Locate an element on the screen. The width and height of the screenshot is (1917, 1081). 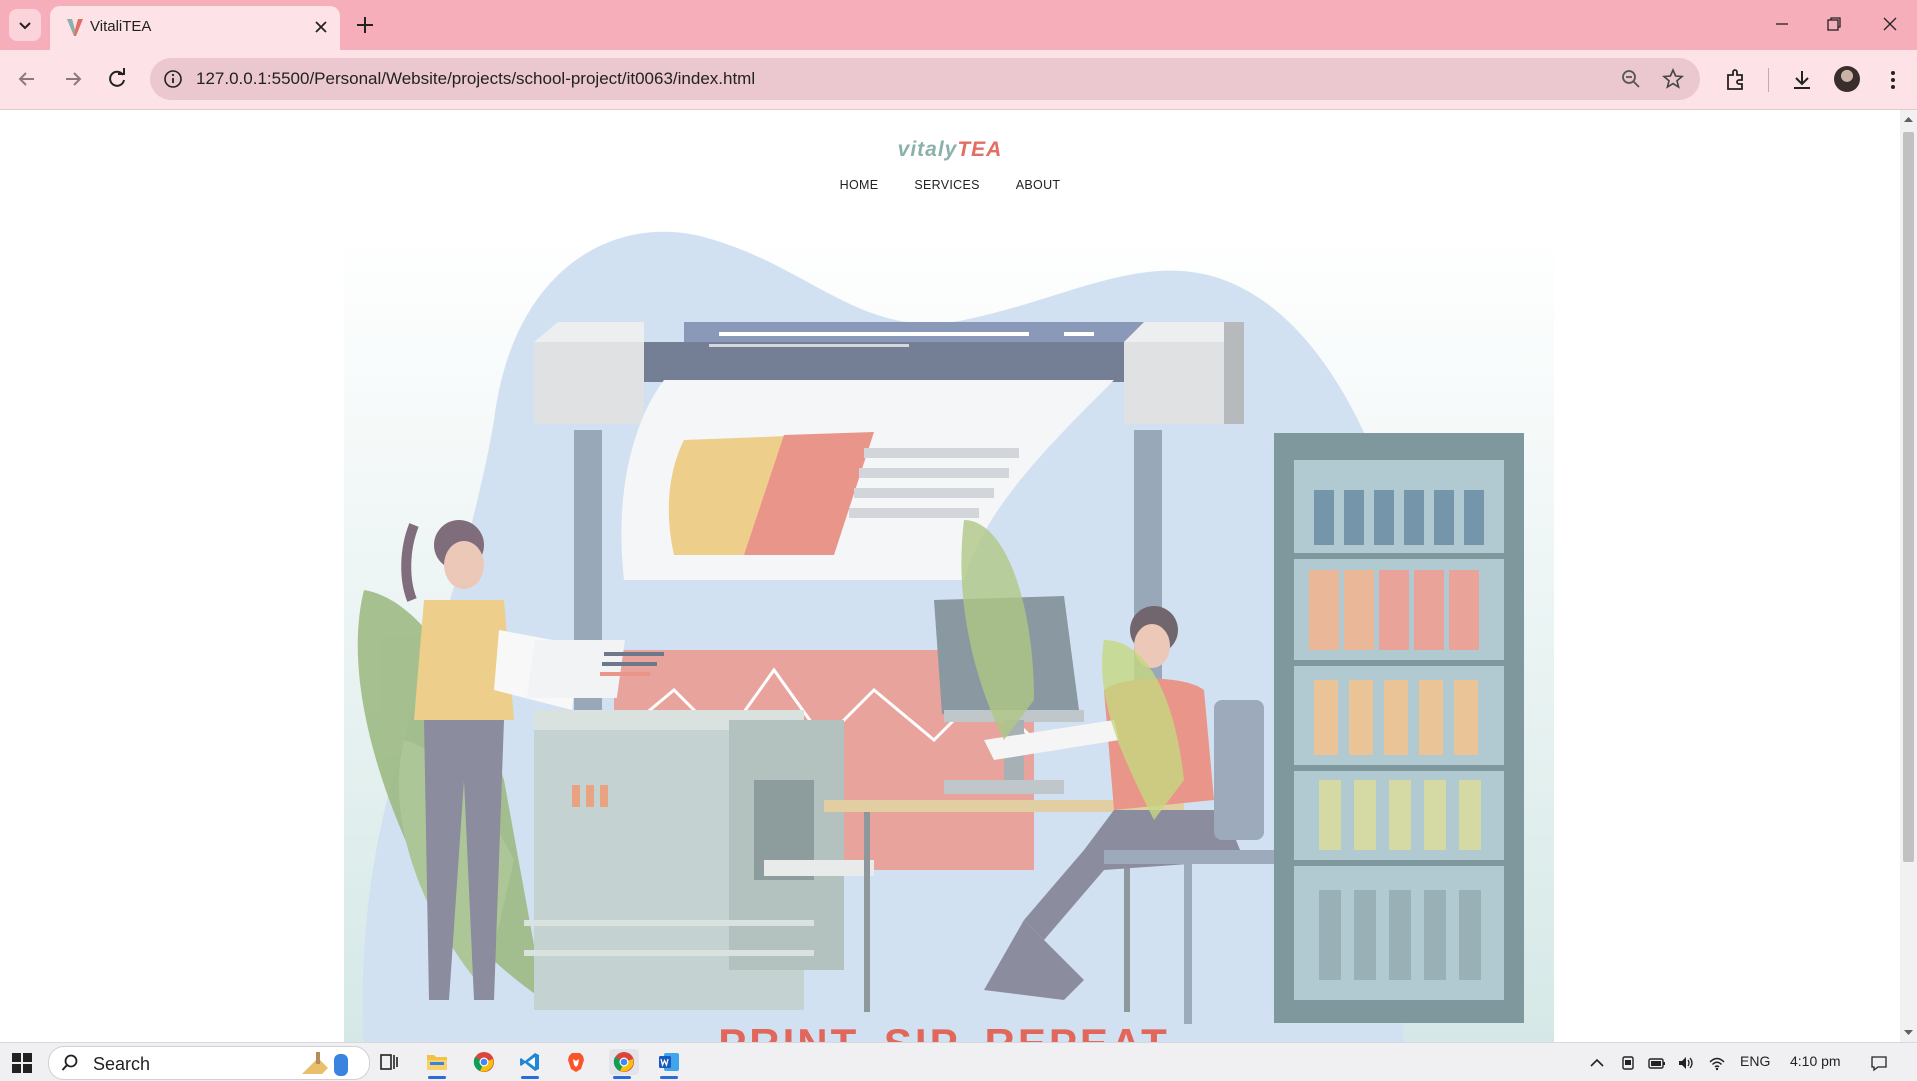
language-indicator: ENG is located at coordinates (1755, 1061).